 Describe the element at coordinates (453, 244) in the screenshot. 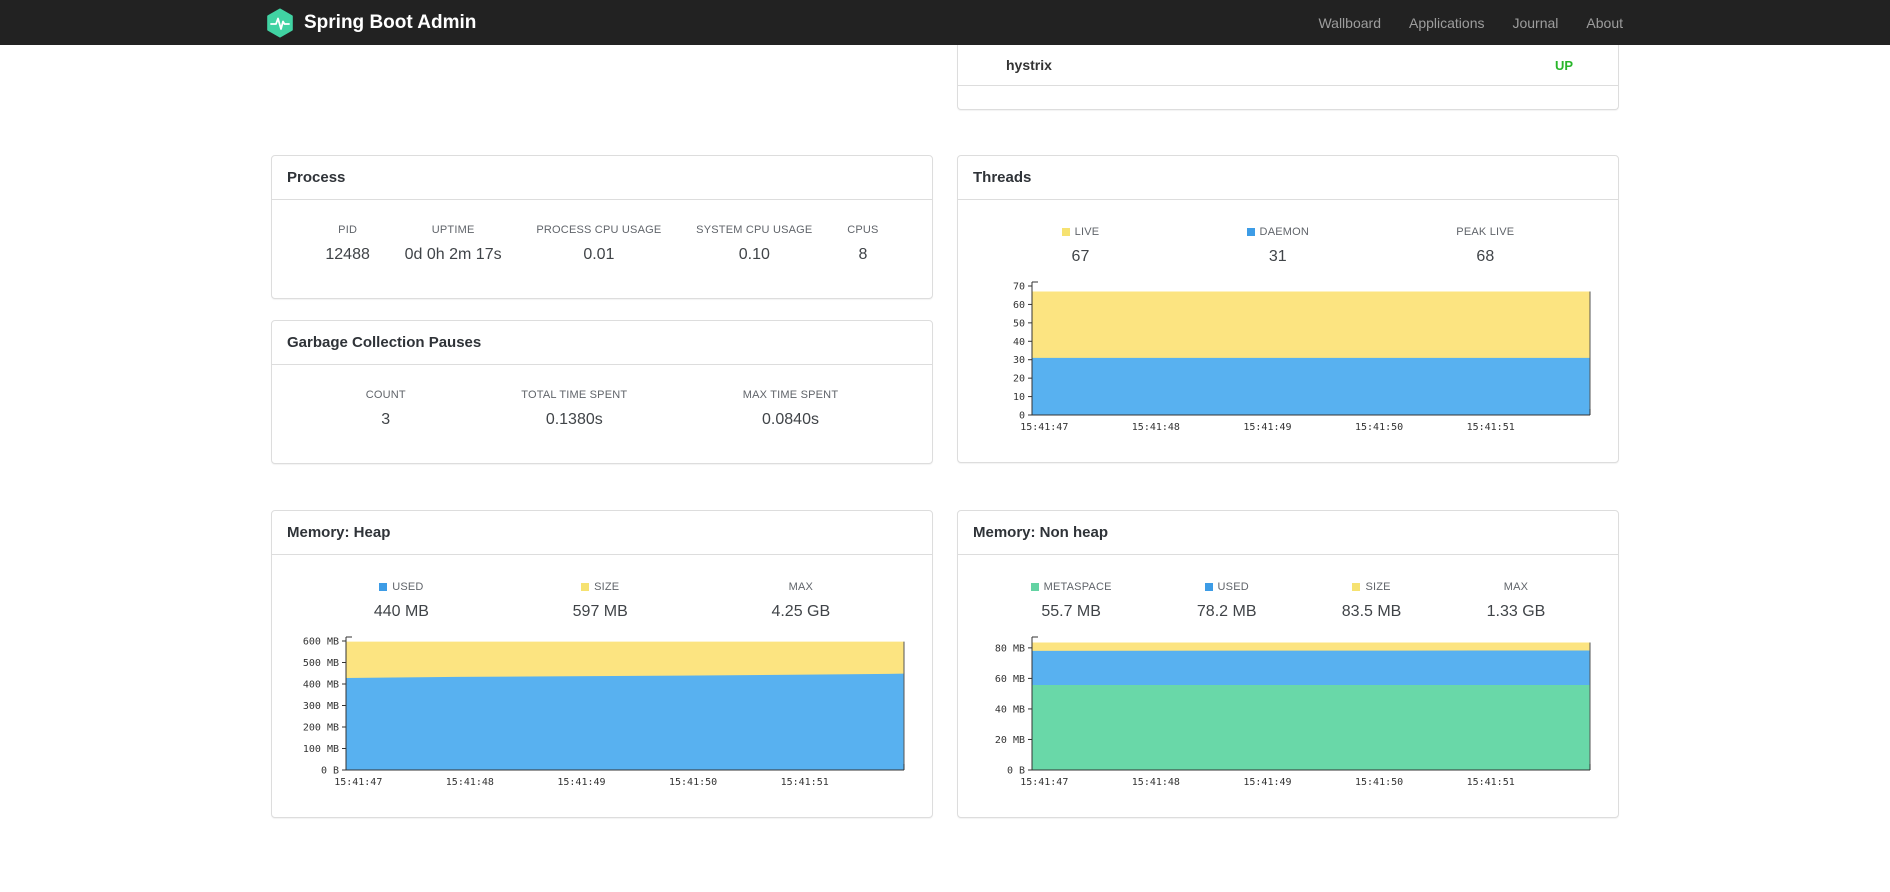

I see `metric-uptime: UPTIME 0d 0h 2m 17s` at that location.